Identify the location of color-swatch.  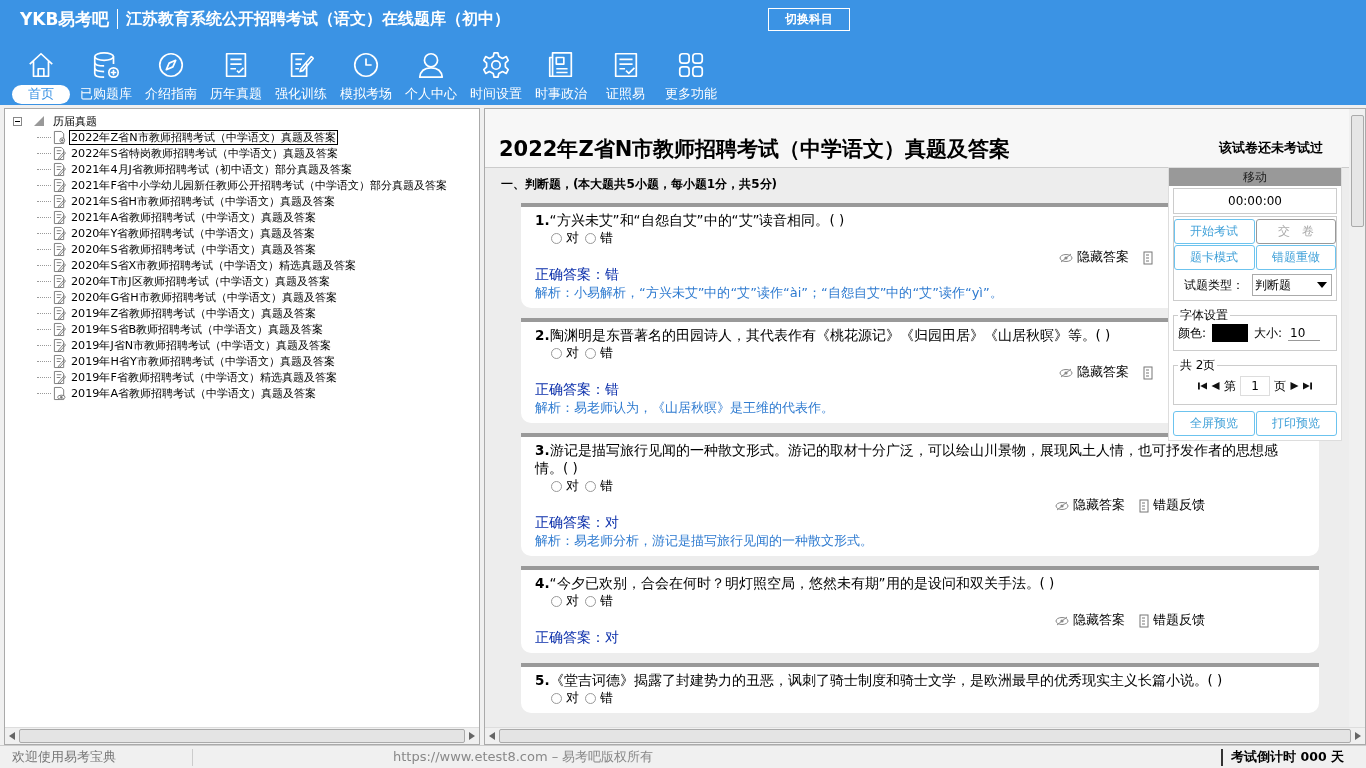
(1230, 333).